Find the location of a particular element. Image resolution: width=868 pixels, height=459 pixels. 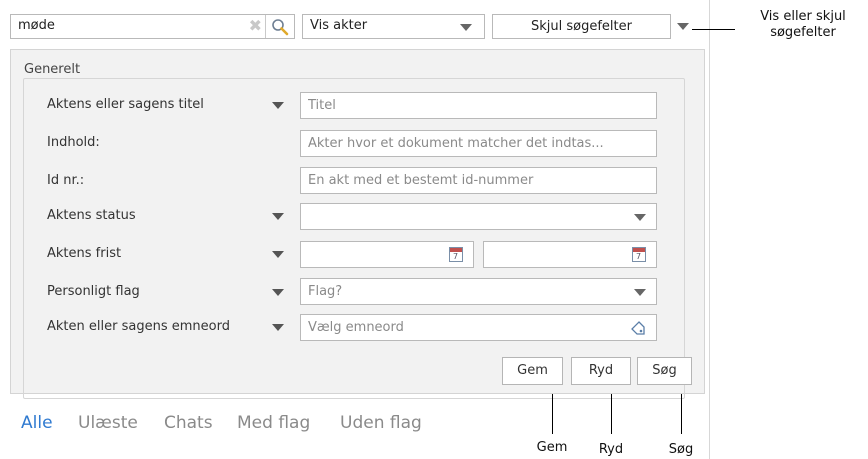

annotation-line-gem is located at coordinates (552, 414).